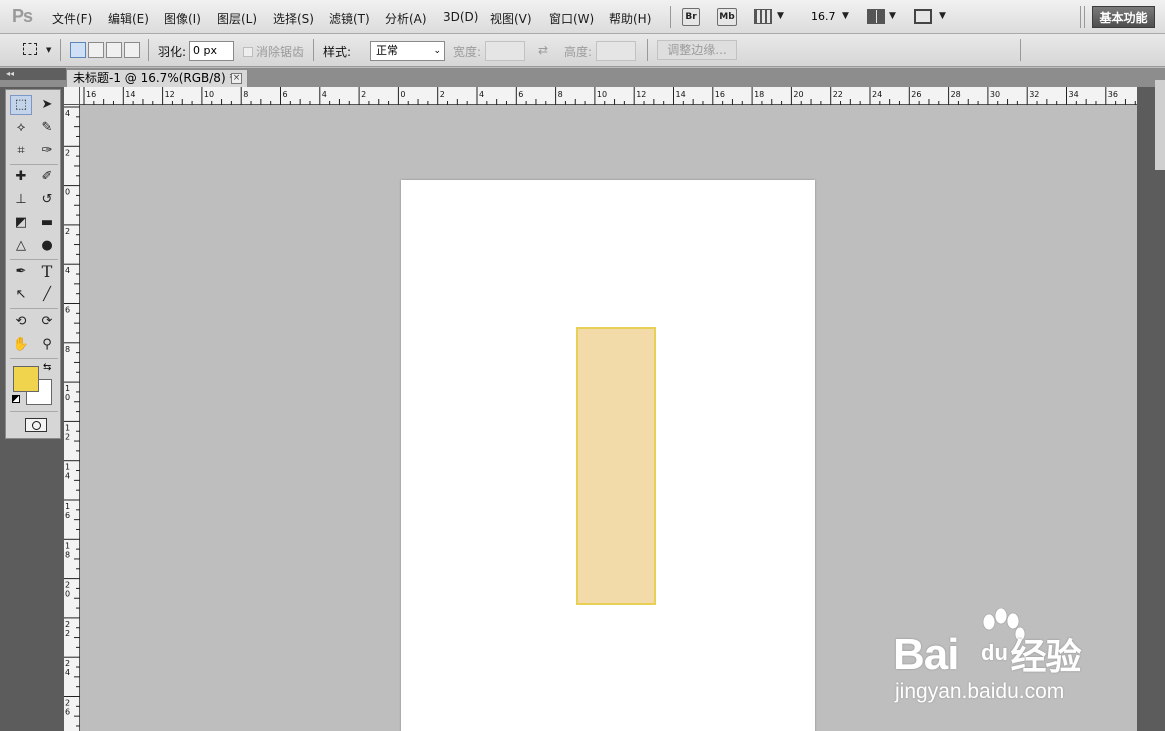 The height and width of the screenshot is (731, 1165). I want to click on new-selection-icon, so click(78, 50).